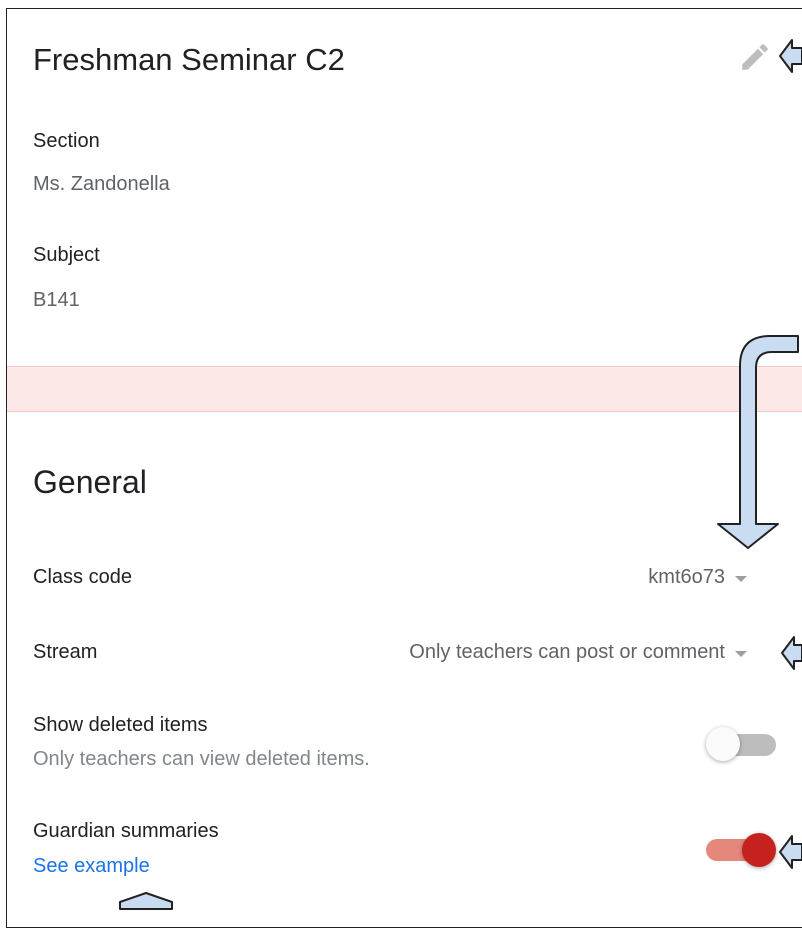 This screenshot has width=802, height=928. Describe the element at coordinates (146, 901) in the screenshot. I see `up-arrow-icon` at that location.